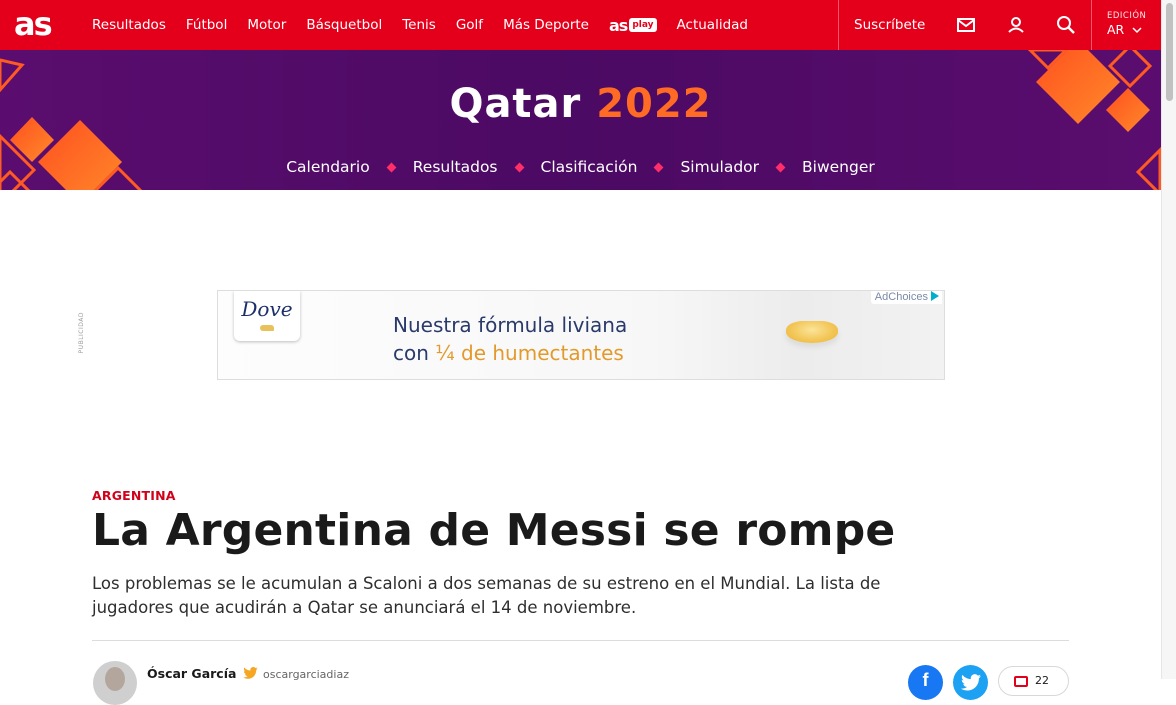  I want to click on comments-button: 22, so click(1033, 681).